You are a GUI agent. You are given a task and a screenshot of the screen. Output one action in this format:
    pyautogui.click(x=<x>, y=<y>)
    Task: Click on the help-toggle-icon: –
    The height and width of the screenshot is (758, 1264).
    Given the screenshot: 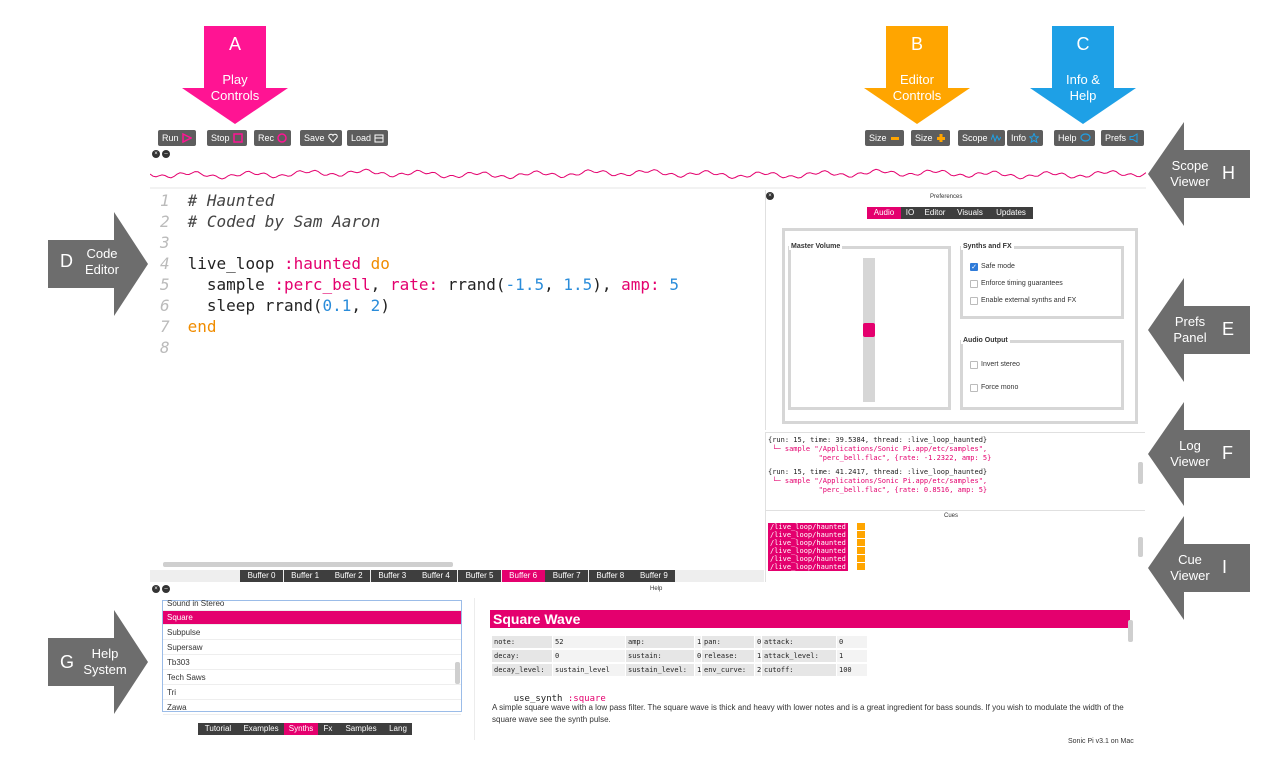 What is the action you would take?
    pyautogui.click(x=166, y=589)
    